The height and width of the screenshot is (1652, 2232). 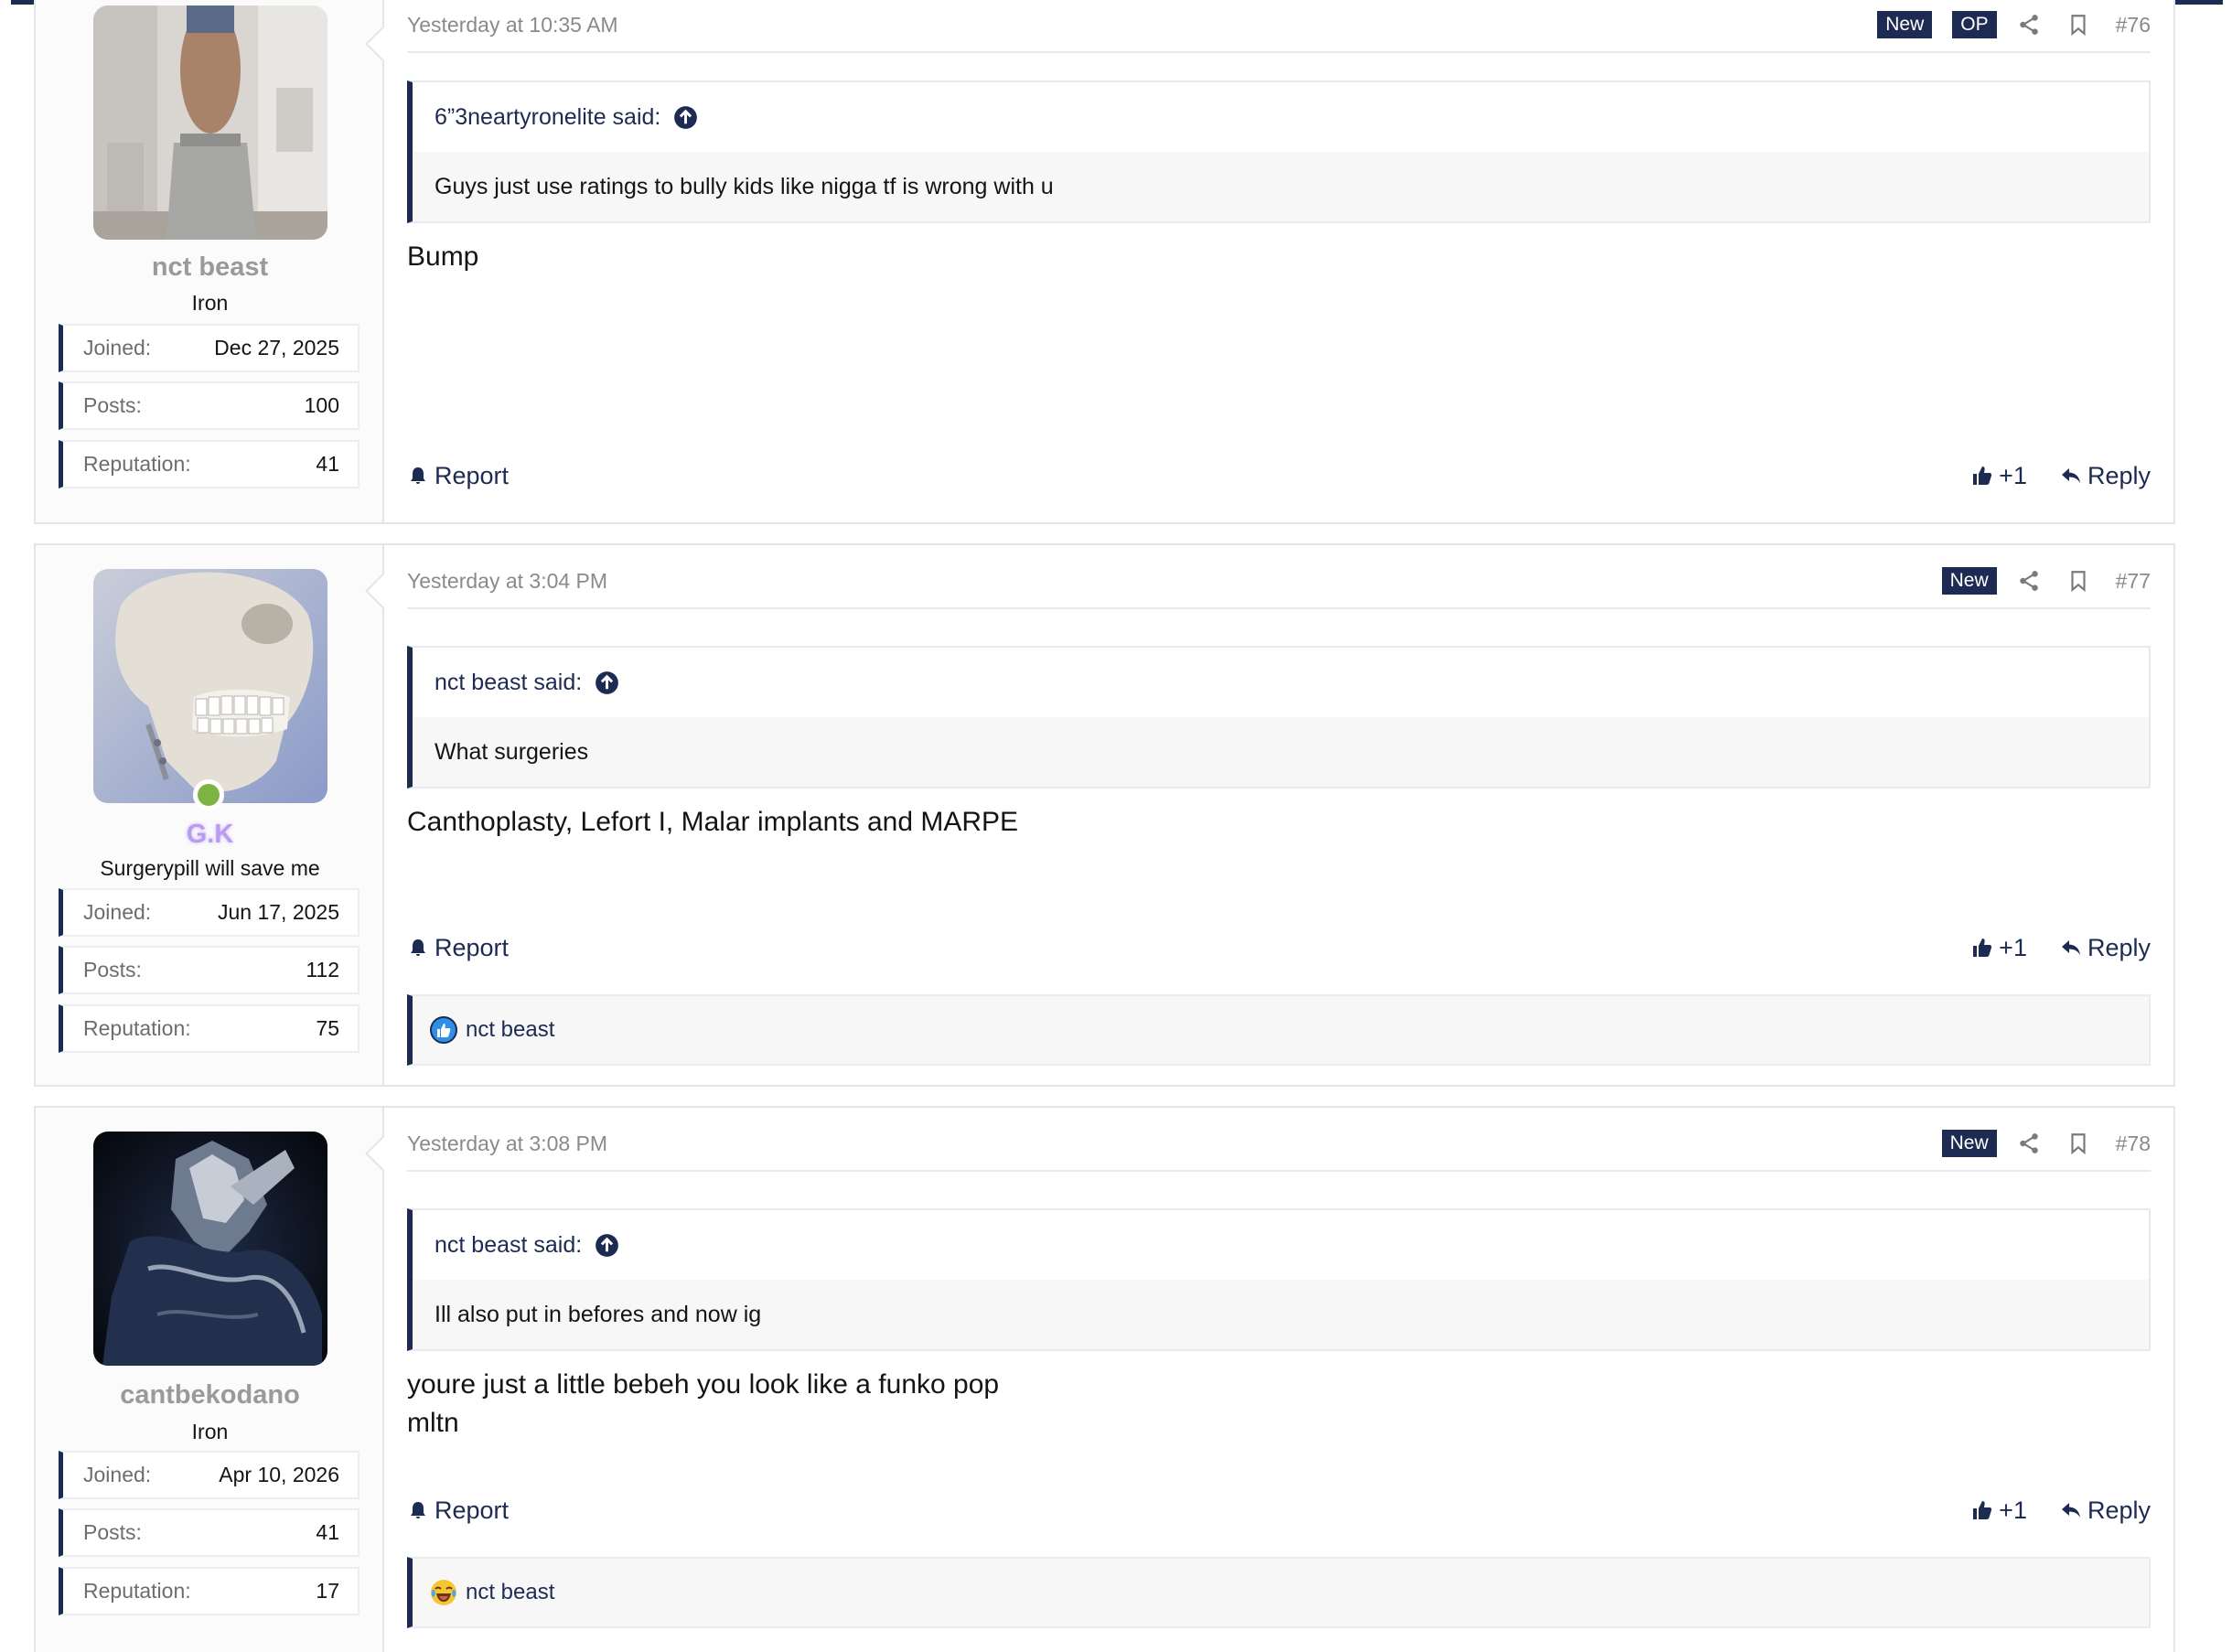 I want to click on user-title: Surgerypill will save me, so click(x=210, y=868).